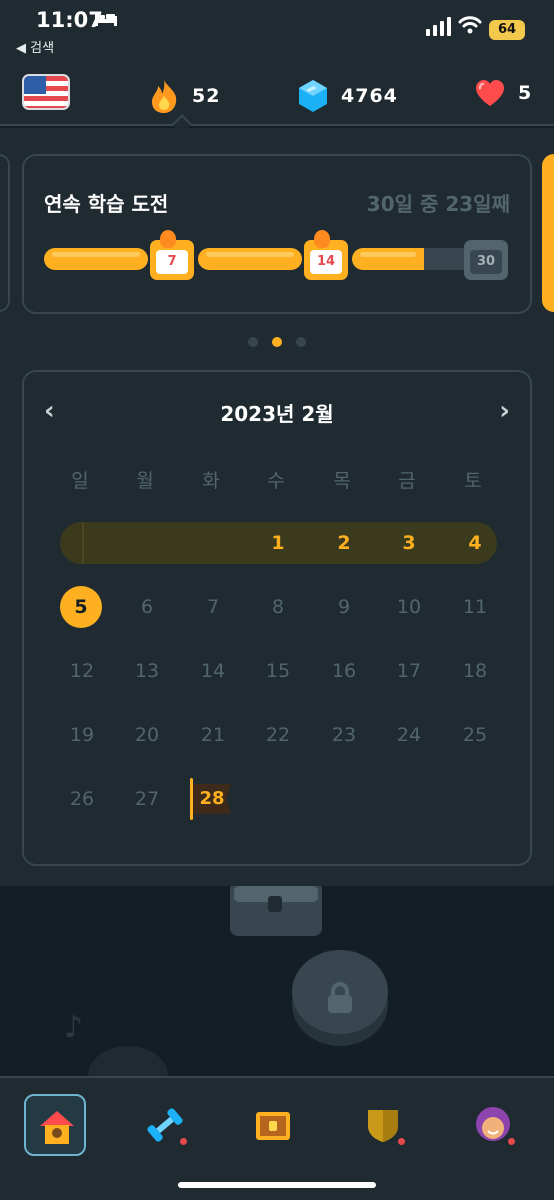 The image size is (554, 1200). Describe the element at coordinates (525, 93) in the screenshot. I see `hearts-count: 5` at that location.